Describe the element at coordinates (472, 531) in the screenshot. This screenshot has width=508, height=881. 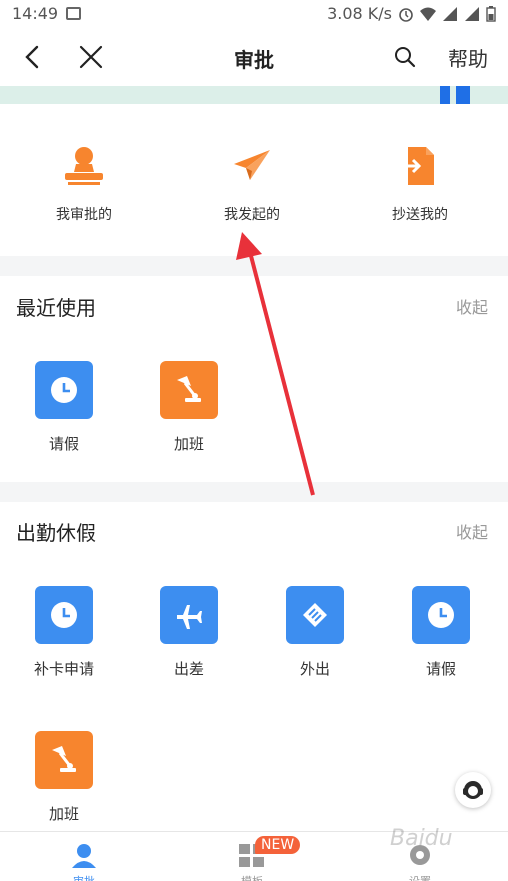
I see `attendance-collapse-button: 收起` at that location.